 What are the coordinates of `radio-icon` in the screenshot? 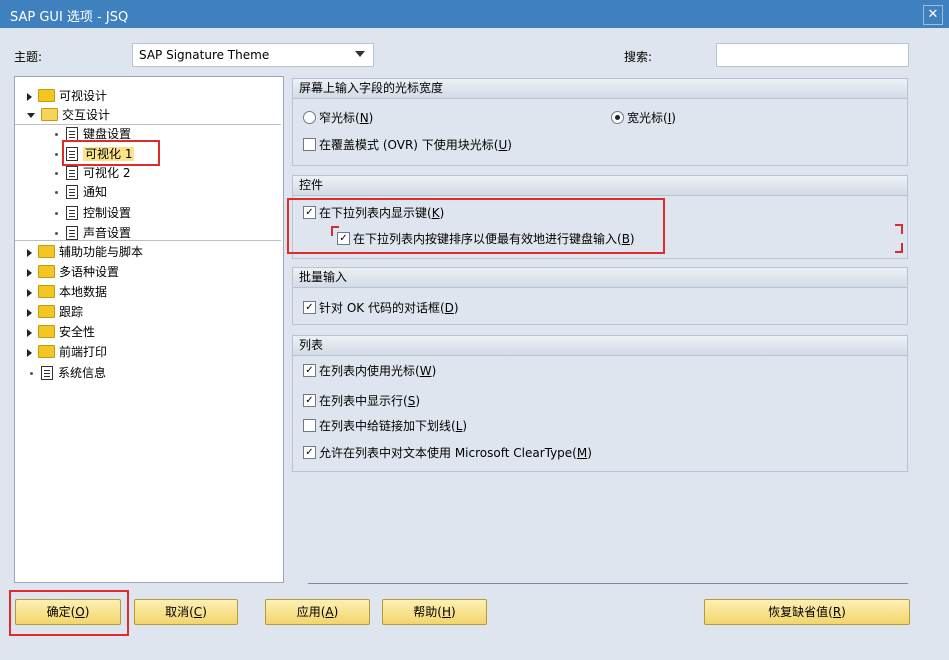 It's located at (309, 117).